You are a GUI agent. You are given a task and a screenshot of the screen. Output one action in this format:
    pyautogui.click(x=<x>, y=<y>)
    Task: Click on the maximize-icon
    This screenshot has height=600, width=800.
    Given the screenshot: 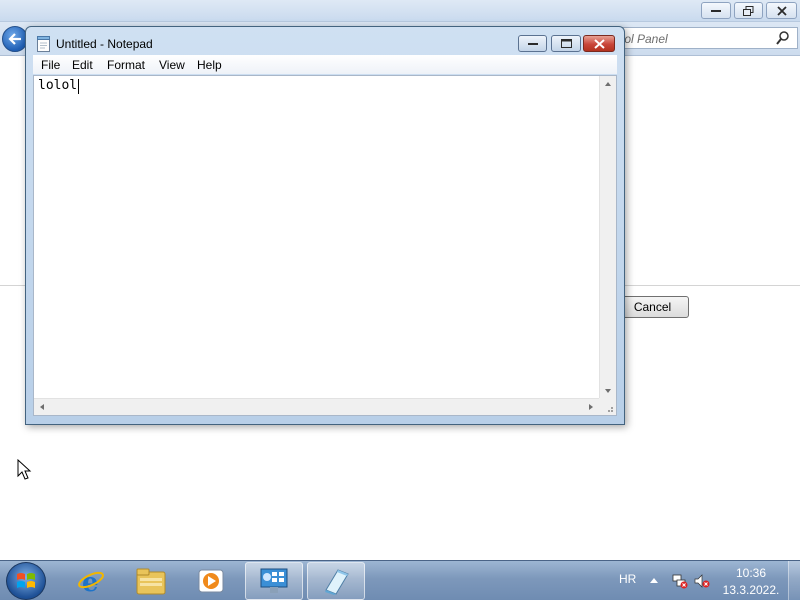 What is the action you would take?
    pyautogui.click(x=566, y=43)
    